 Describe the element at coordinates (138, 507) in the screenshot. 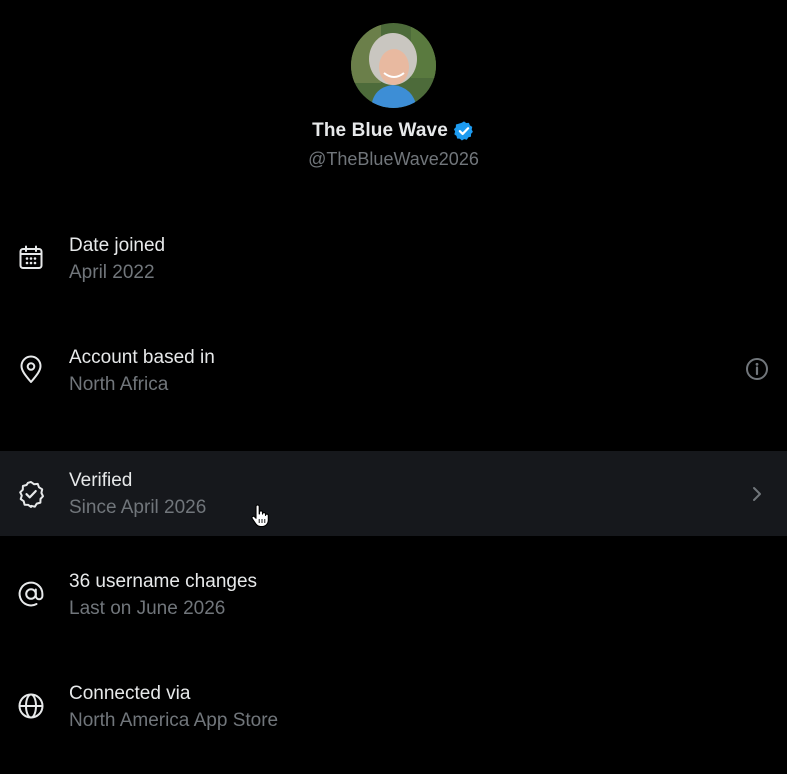

I see `row-subtitle: Since April 2026` at that location.